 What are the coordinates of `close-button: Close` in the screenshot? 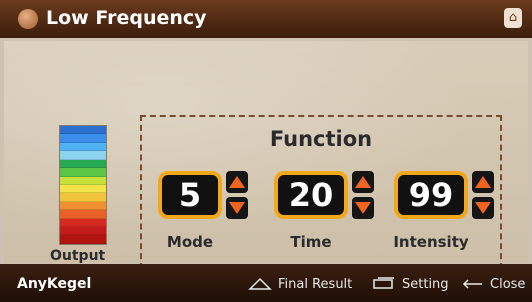 It's located at (493, 284).